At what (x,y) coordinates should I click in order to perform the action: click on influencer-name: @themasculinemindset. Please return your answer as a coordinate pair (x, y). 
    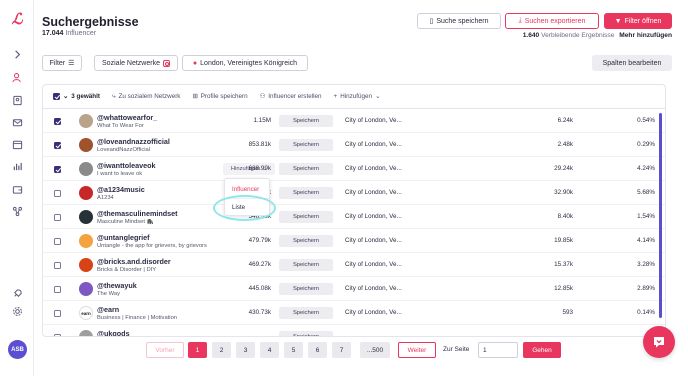
    Looking at the image, I should click on (137, 213).